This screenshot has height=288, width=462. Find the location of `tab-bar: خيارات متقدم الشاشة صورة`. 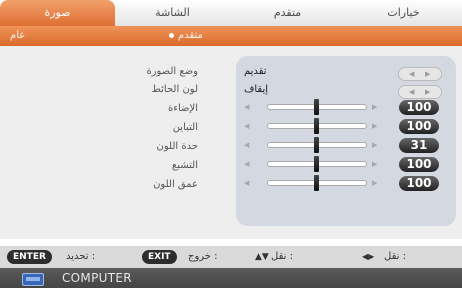

tab-bar: خيارات متقدم الشاشة صورة is located at coordinates (231, 13).